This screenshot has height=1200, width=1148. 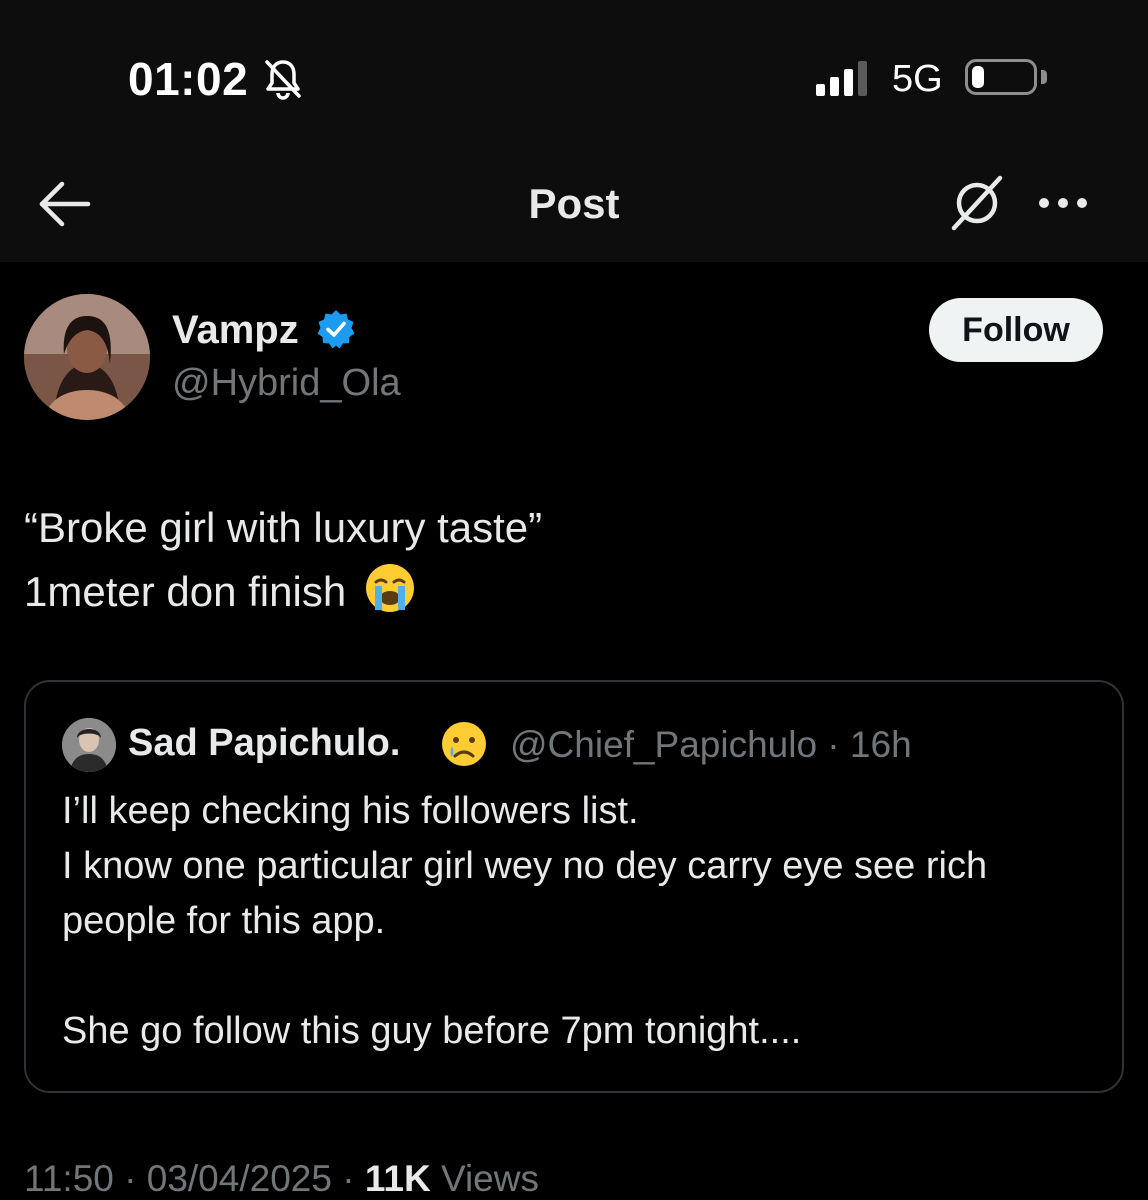 I want to click on battery-level, so click(x=978, y=77).